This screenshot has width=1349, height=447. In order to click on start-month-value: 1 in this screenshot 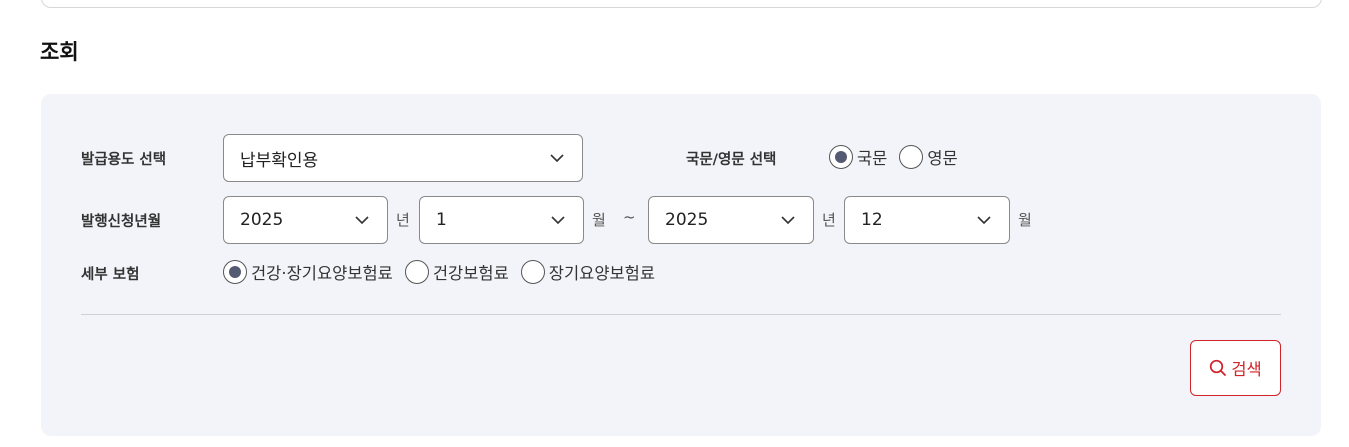, I will do `click(441, 220)`.